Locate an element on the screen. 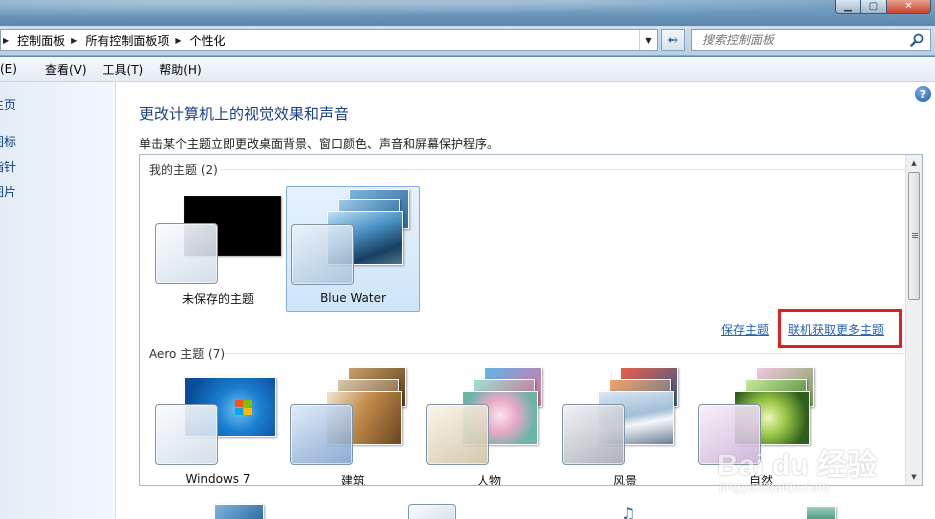 The image size is (935, 519). page-title: 更改计算机上的视觉效果和声音 is located at coordinates (244, 114).